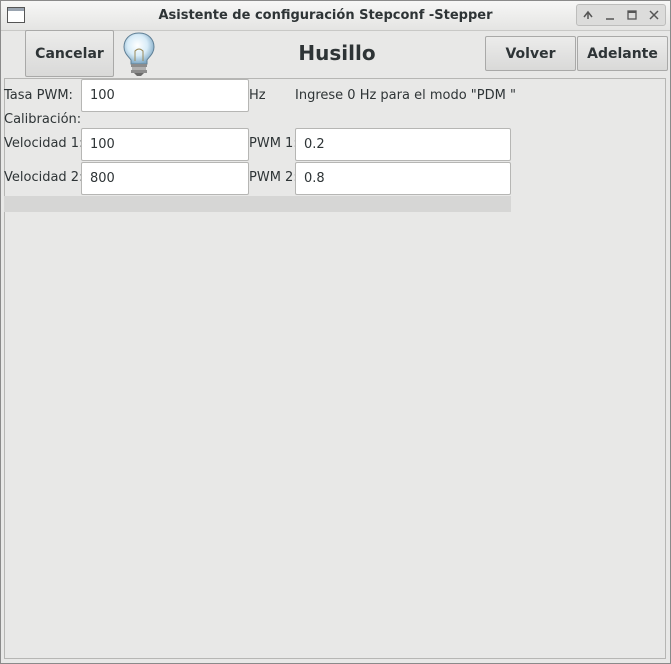 This screenshot has width=671, height=664. What do you see at coordinates (337, 53) in the screenshot?
I see `page-title: Husillo` at bounding box center [337, 53].